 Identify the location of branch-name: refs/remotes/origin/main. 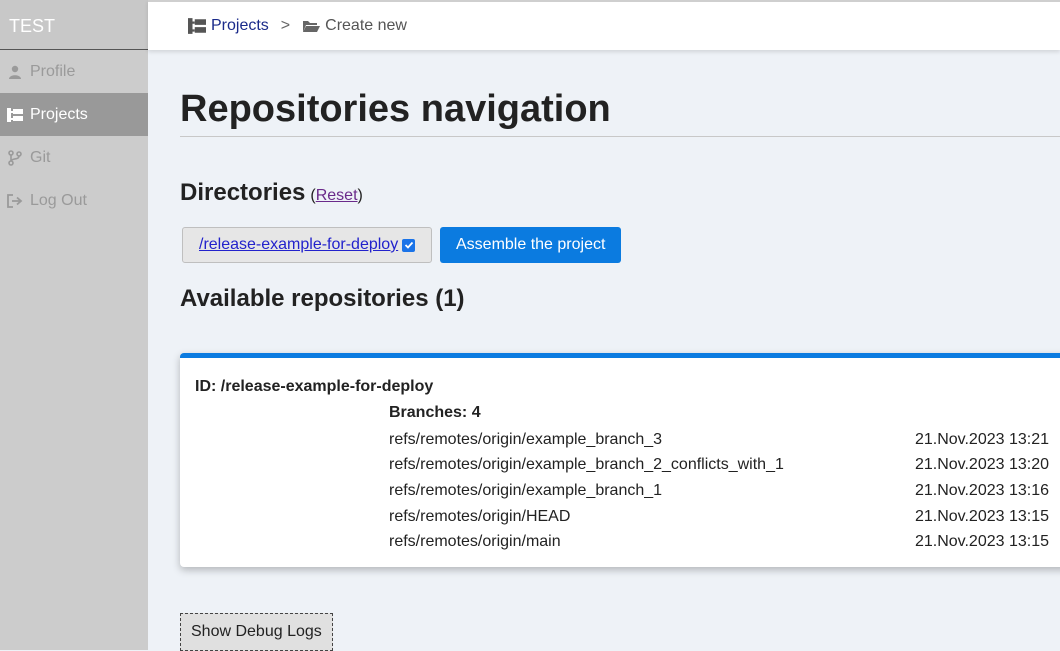
(475, 542).